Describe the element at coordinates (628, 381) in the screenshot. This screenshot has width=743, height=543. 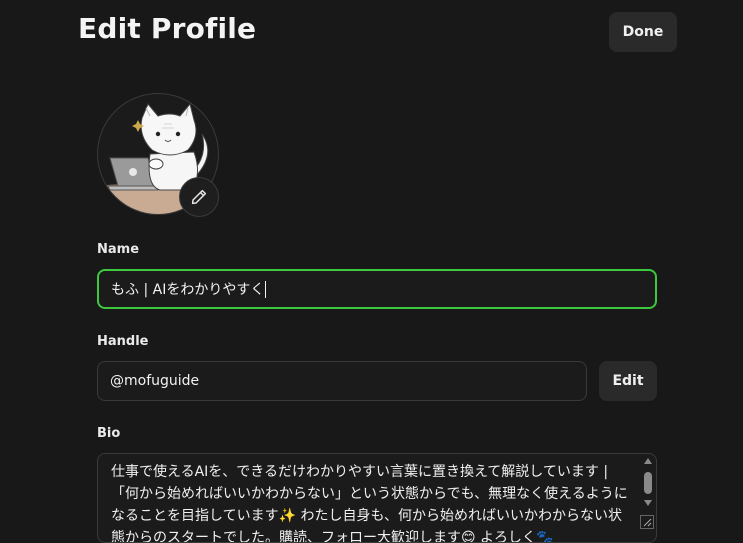
I see `edit-handle-button: Edit` at that location.